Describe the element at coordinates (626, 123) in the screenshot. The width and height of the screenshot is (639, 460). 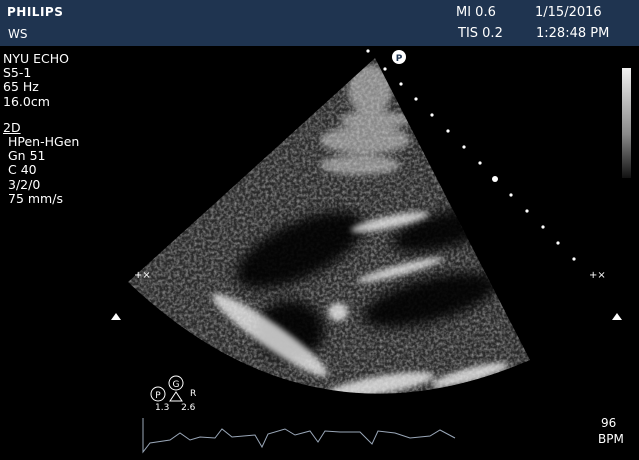
I see `grayscale-bar` at that location.